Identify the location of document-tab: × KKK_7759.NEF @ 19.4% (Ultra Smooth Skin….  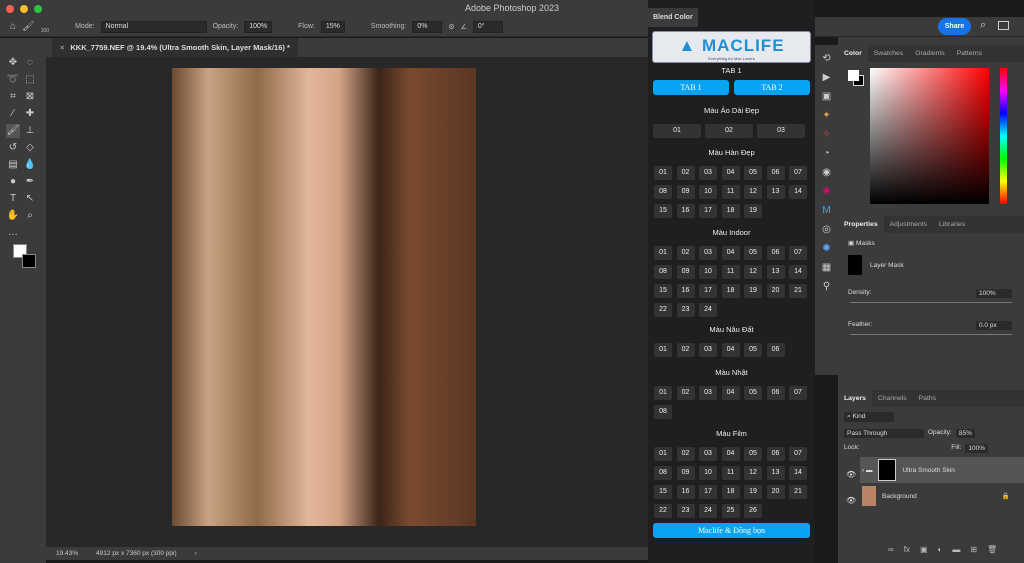
(175, 47).